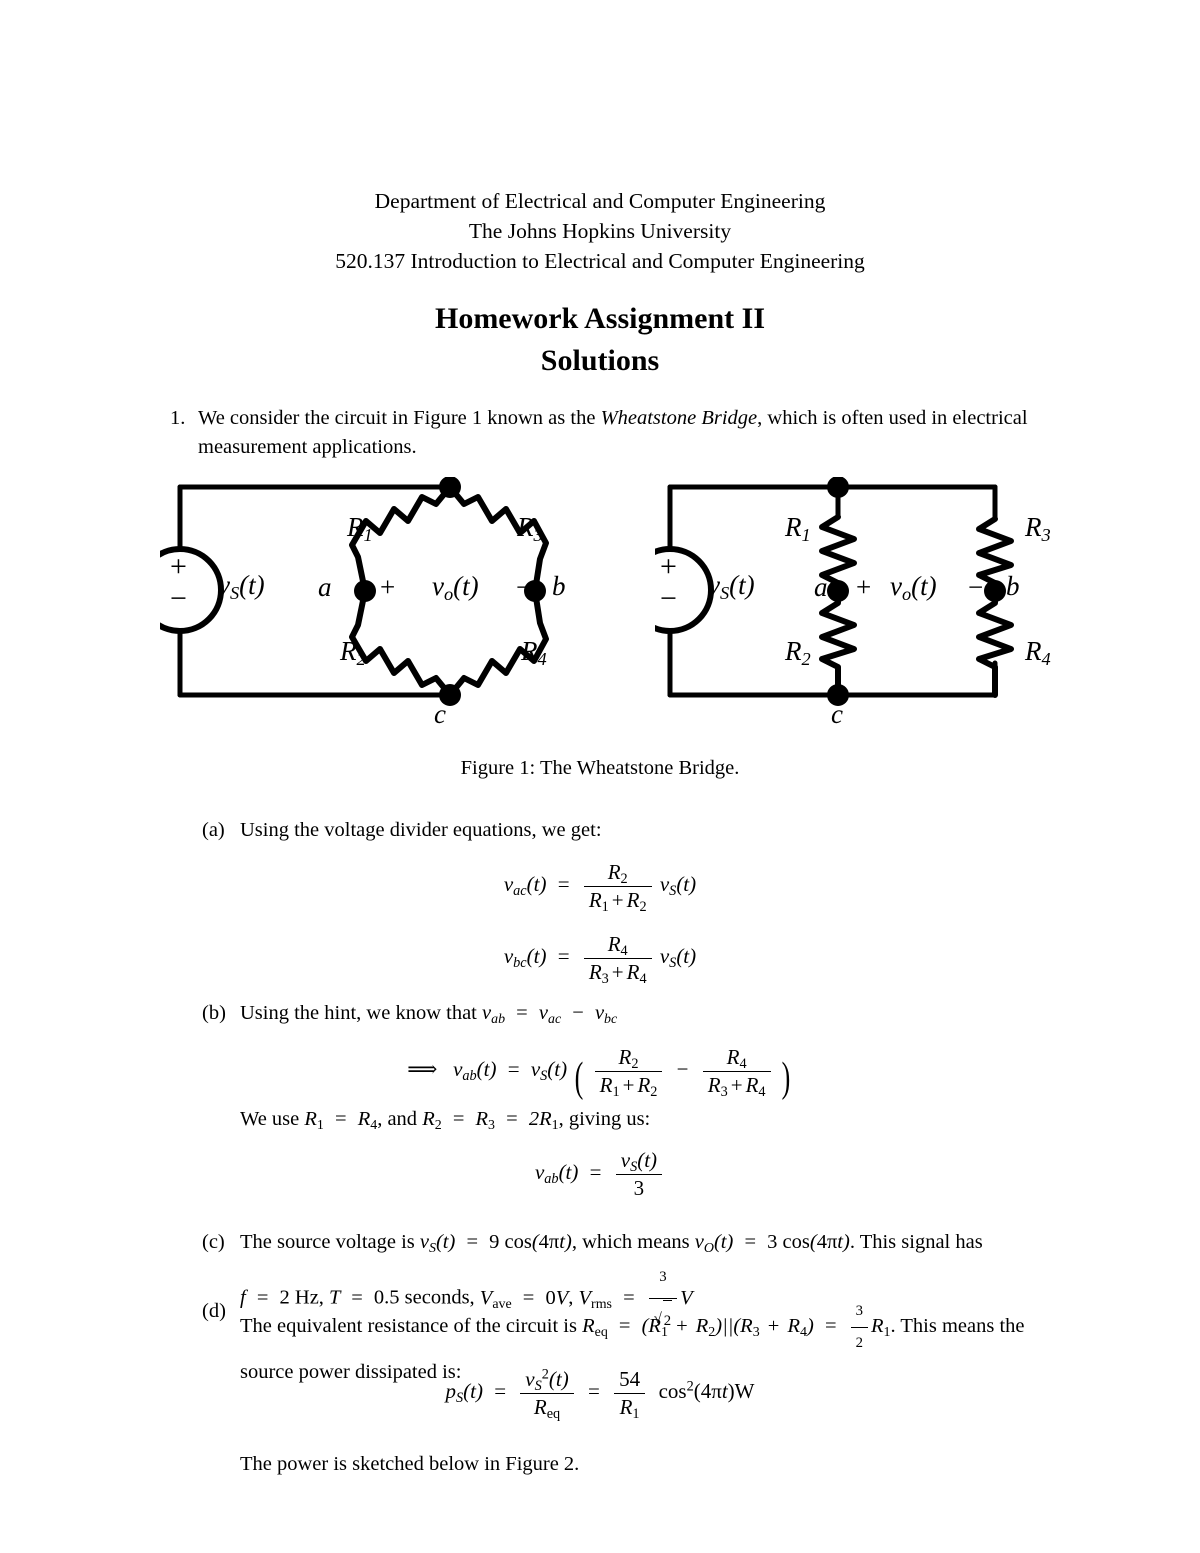  I want to click on part-c-text-2: , which means, so click(633, 1242).